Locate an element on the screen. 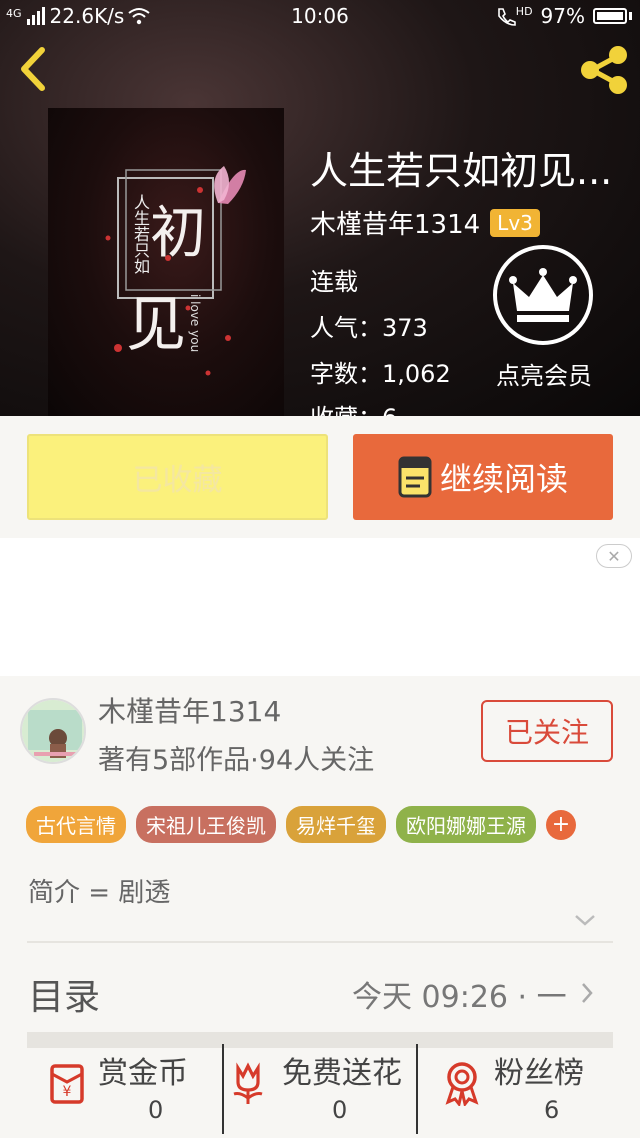 The width and height of the screenshot is (640, 1138). follow-button: 已关注 is located at coordinates (547, 731).